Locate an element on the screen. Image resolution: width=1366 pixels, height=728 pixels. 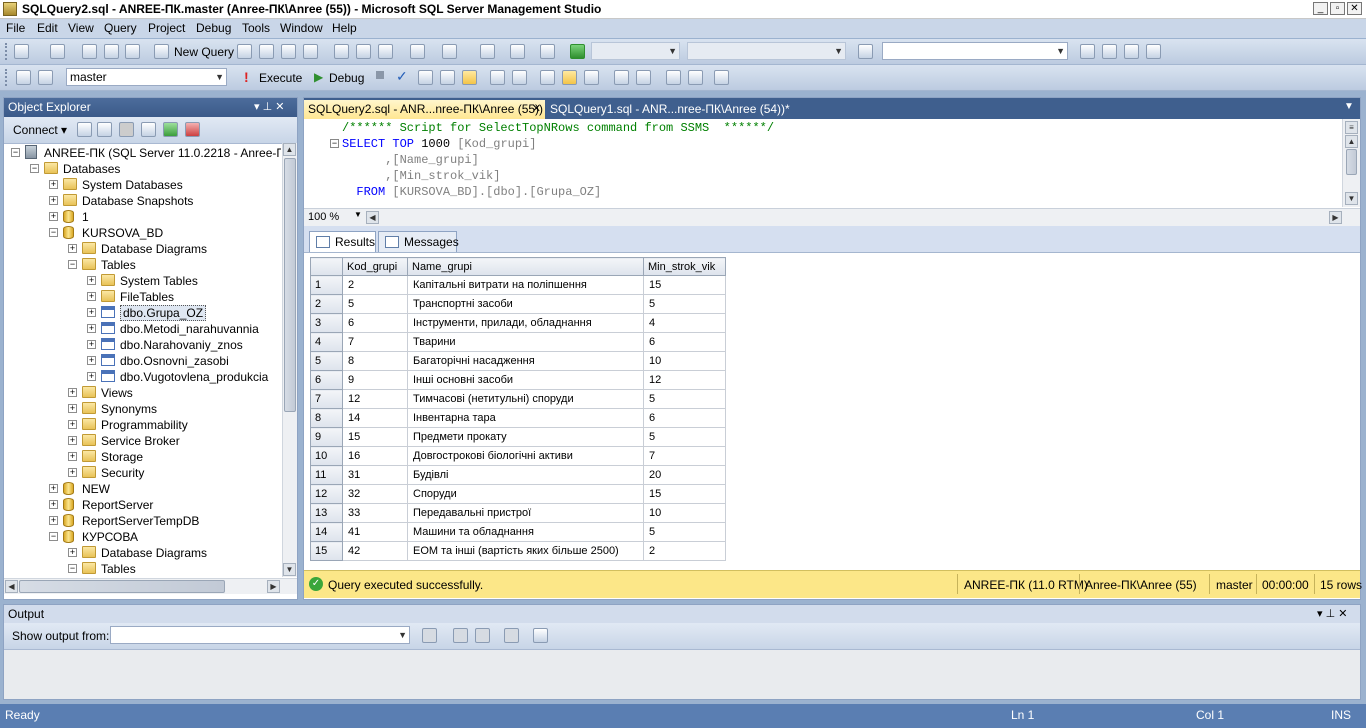
tree-node: + Programmability is located at coordinates (142, 425).